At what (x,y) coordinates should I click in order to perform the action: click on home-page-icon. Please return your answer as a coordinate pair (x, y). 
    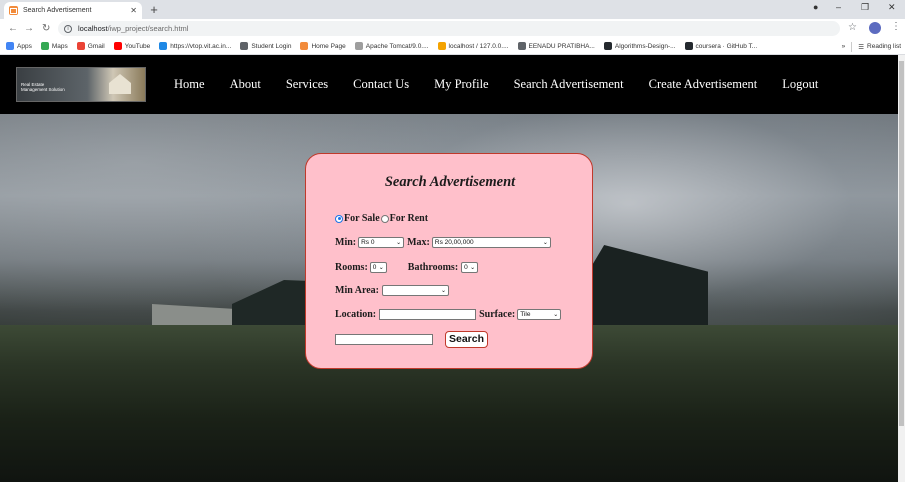
    Looking at the image, I should click on (304, 46).